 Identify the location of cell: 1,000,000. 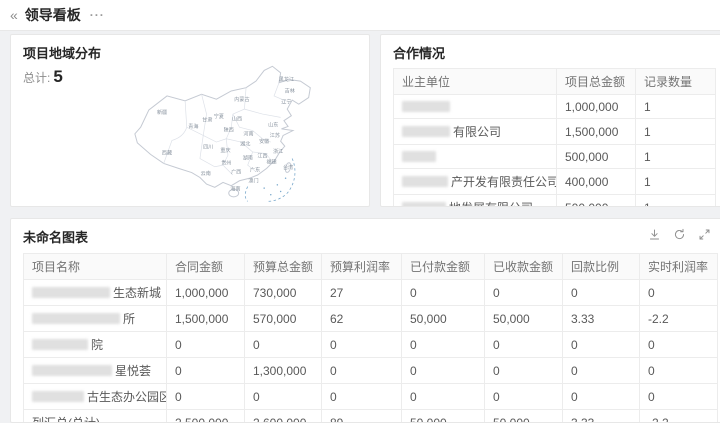
(206, 293).